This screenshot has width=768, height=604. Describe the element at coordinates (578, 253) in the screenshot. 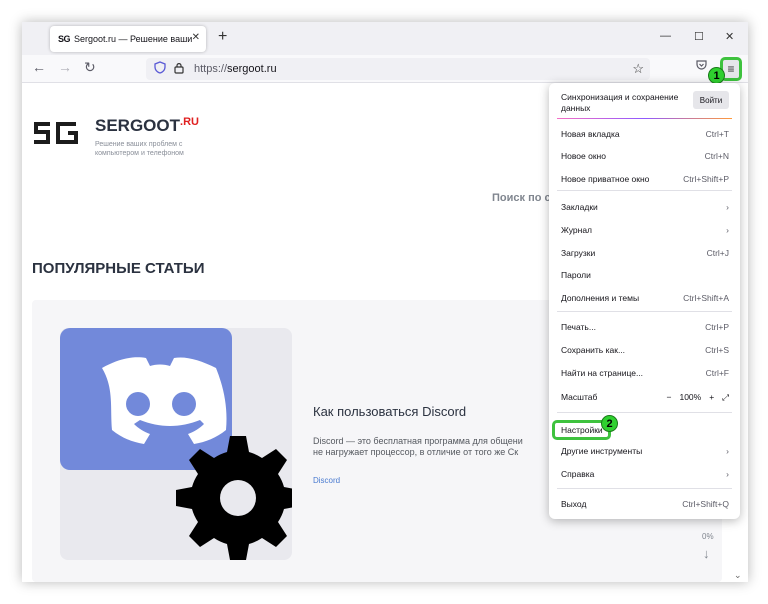

I see `menu-item-label: Загрузки` at that location.